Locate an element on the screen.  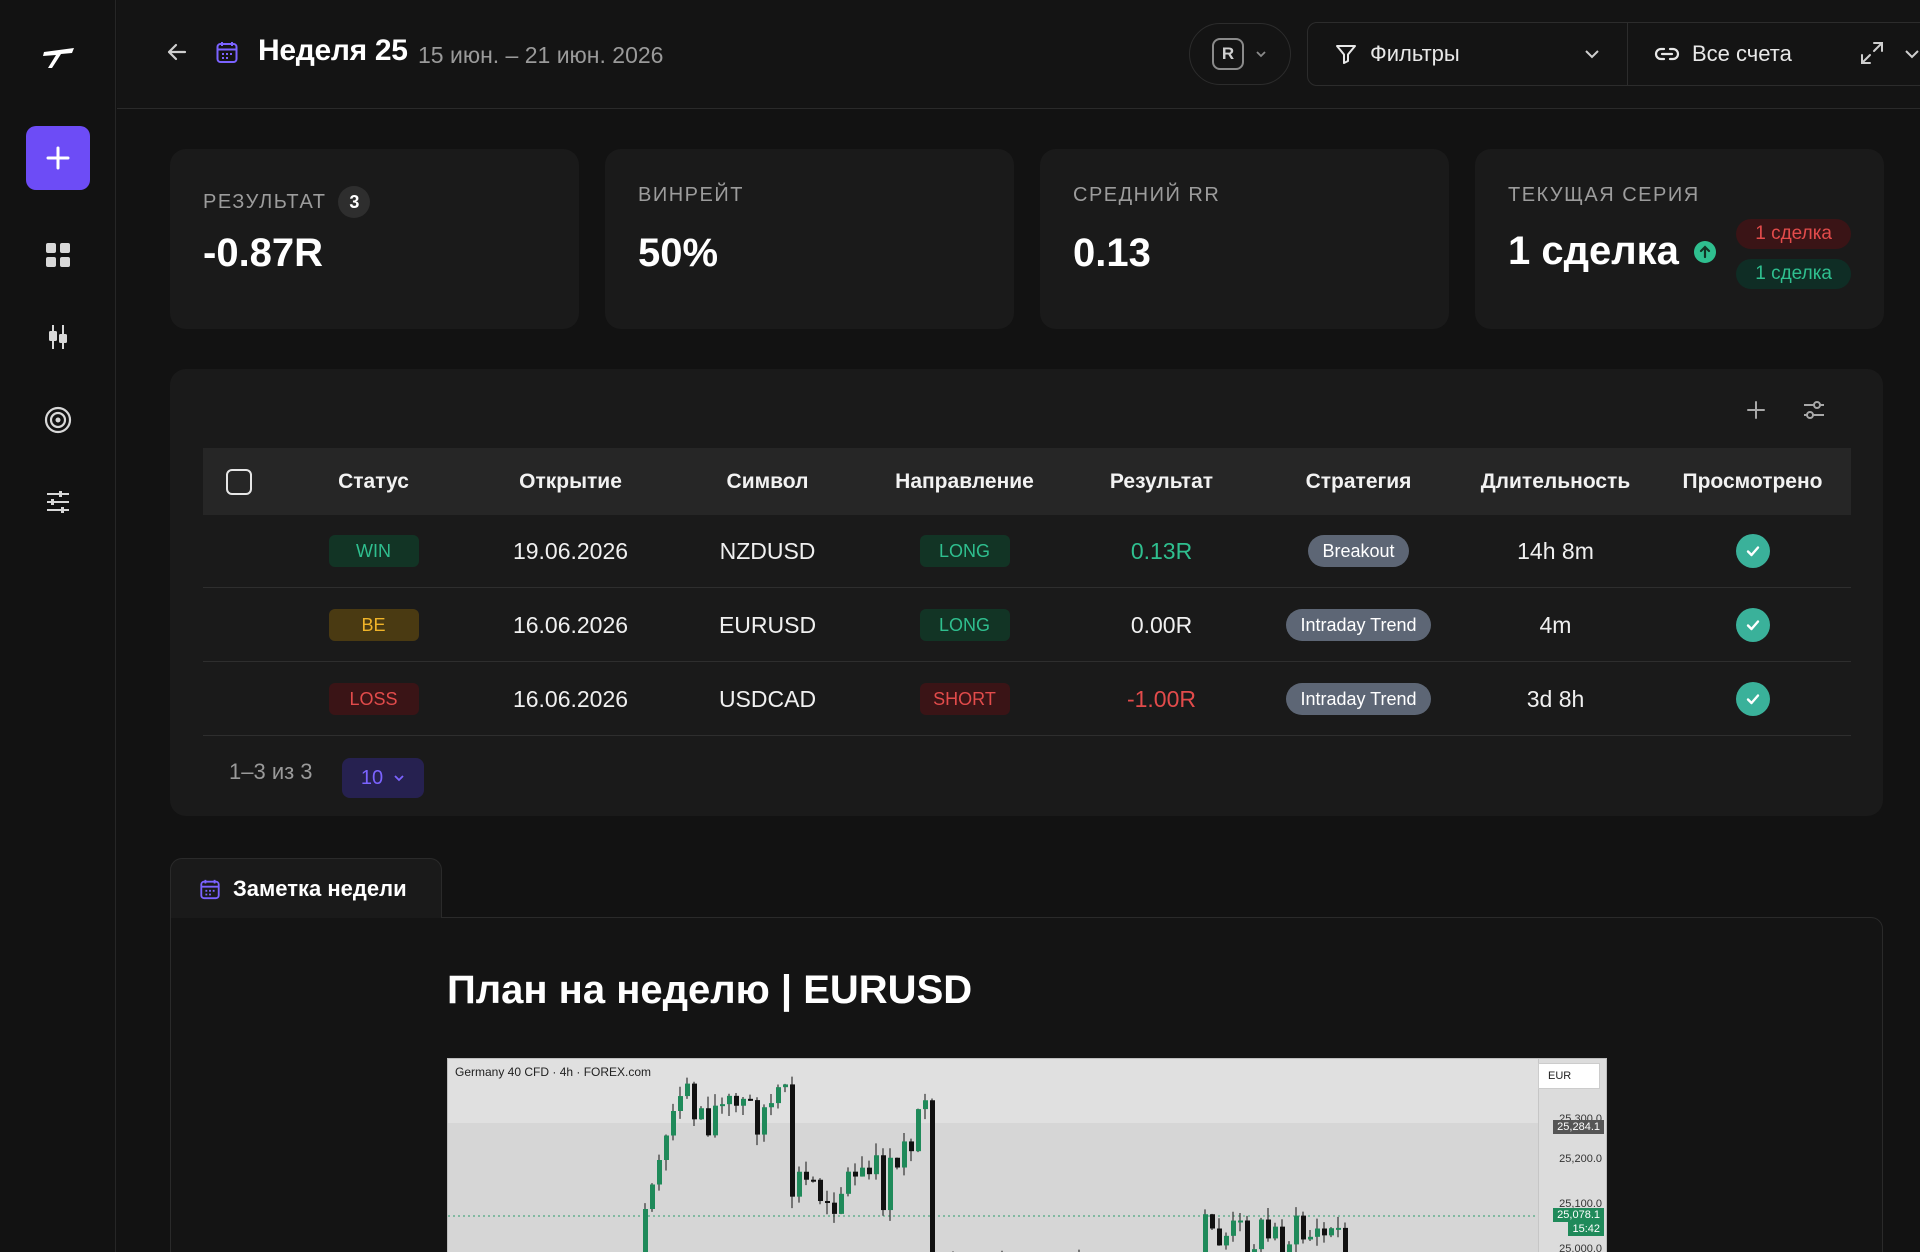
column-header-duration: Длительность is located at coordinates (1555, 482).